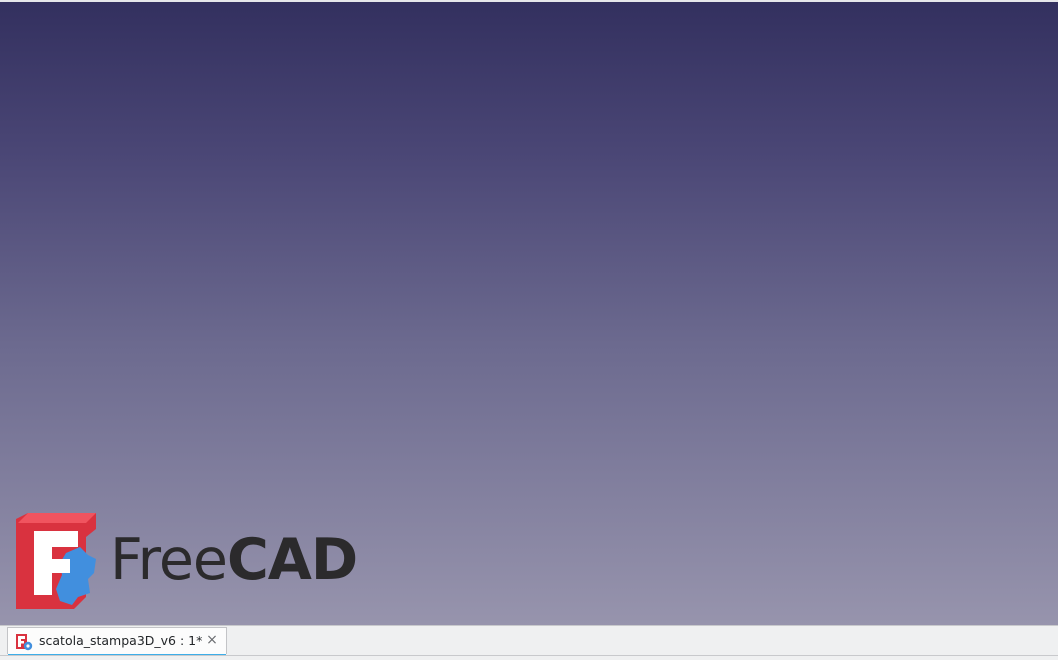 The image size is (1058, 660). I want to click on freecad-wordmark: FreeCAD, so click(234, 560).